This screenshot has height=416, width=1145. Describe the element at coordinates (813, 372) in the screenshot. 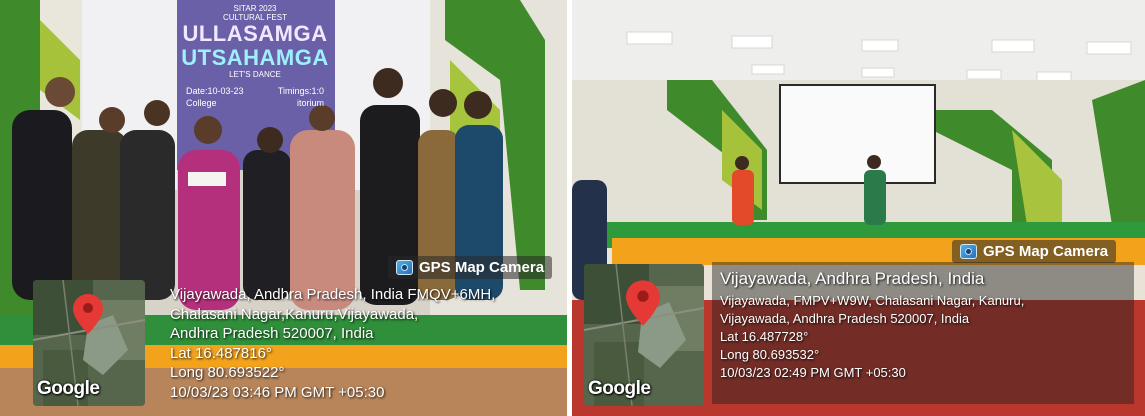

I see `timestamp: 10/03/23 02:49 PM GMT +05:30` at that location.